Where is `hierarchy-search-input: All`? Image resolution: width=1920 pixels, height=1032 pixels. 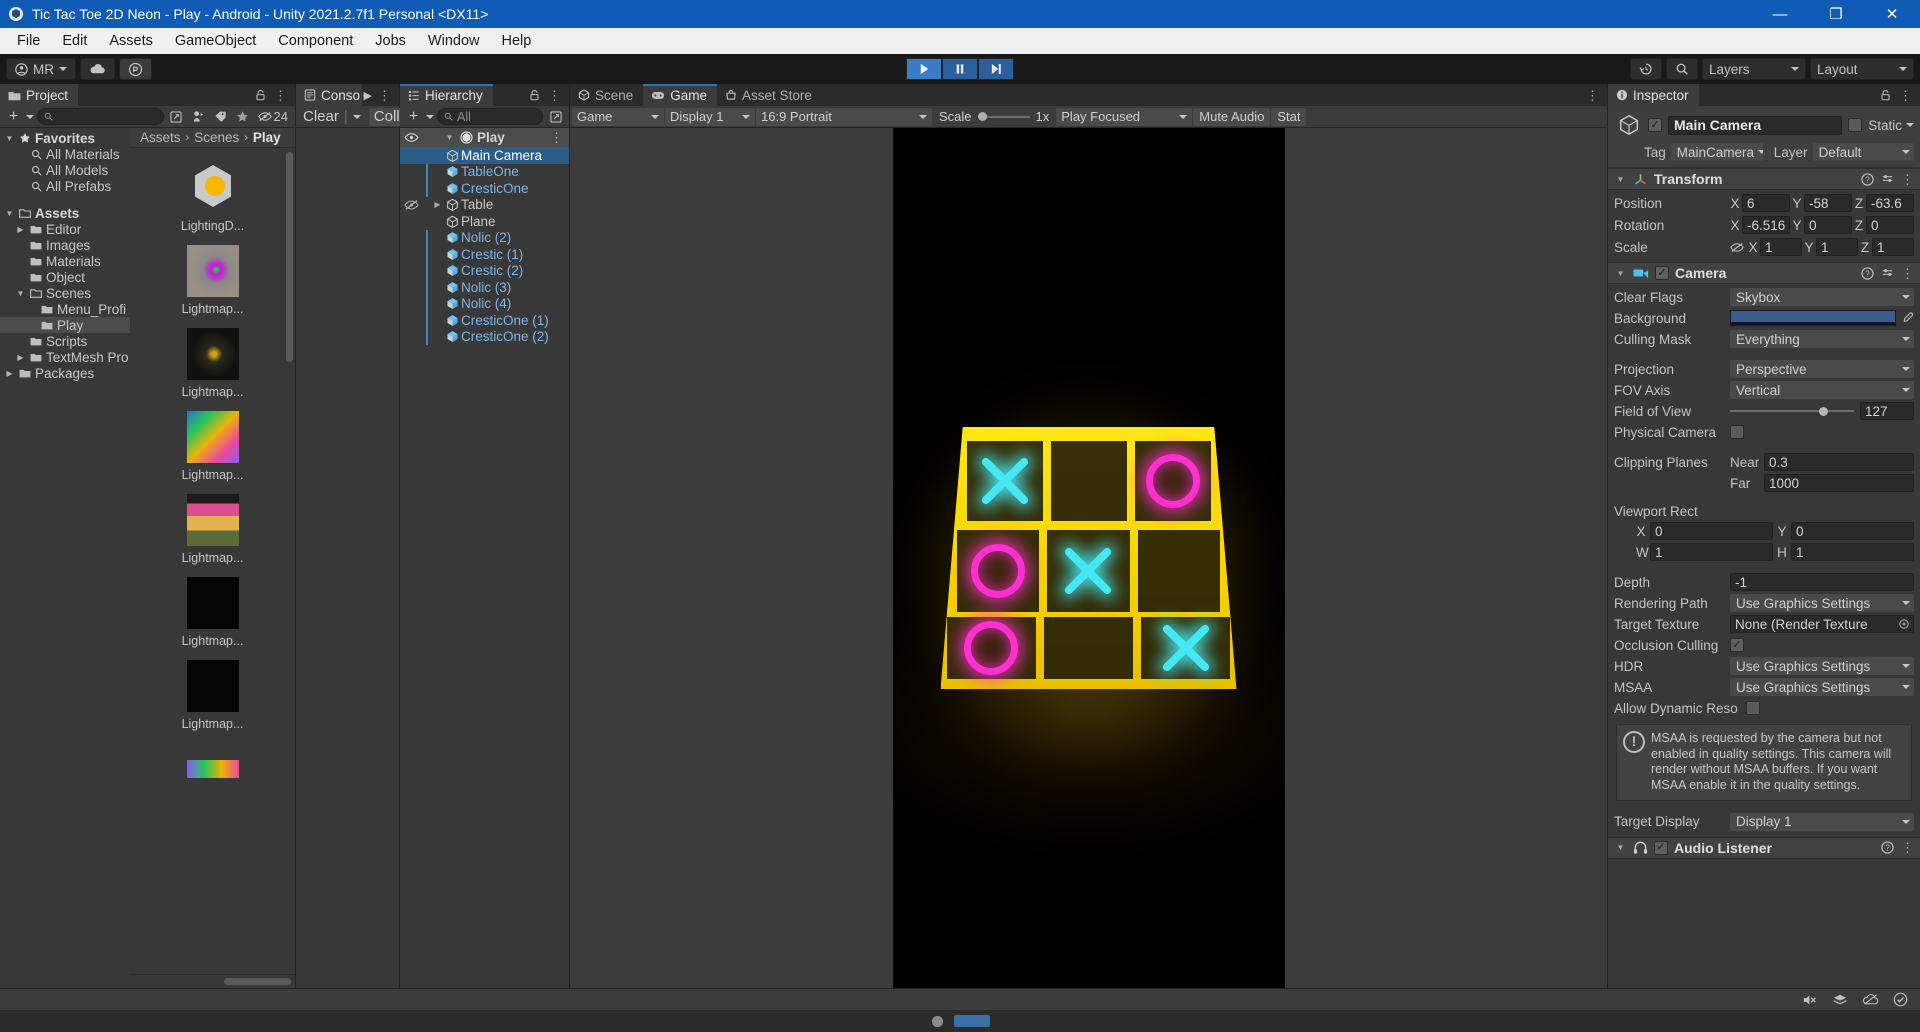
hierarchy-search-input: All is located at coordinates (490, 116).